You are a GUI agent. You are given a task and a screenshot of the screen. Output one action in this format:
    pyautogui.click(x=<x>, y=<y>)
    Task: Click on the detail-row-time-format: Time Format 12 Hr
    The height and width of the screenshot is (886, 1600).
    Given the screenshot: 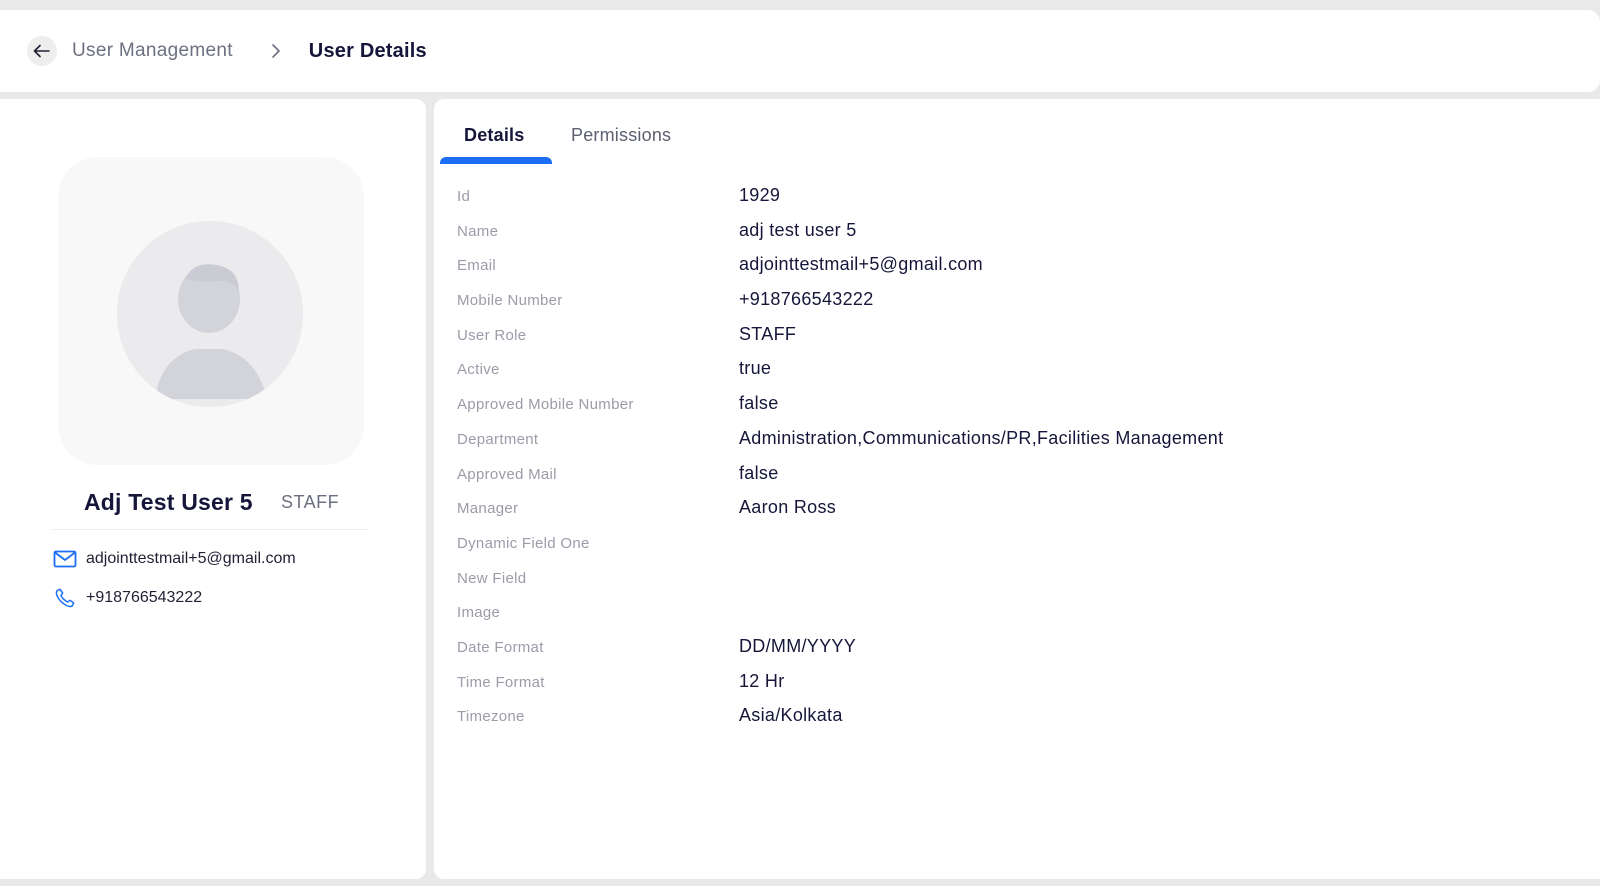 What is the action you would take?
    pyautogui.click(x=1017, y=680)
    